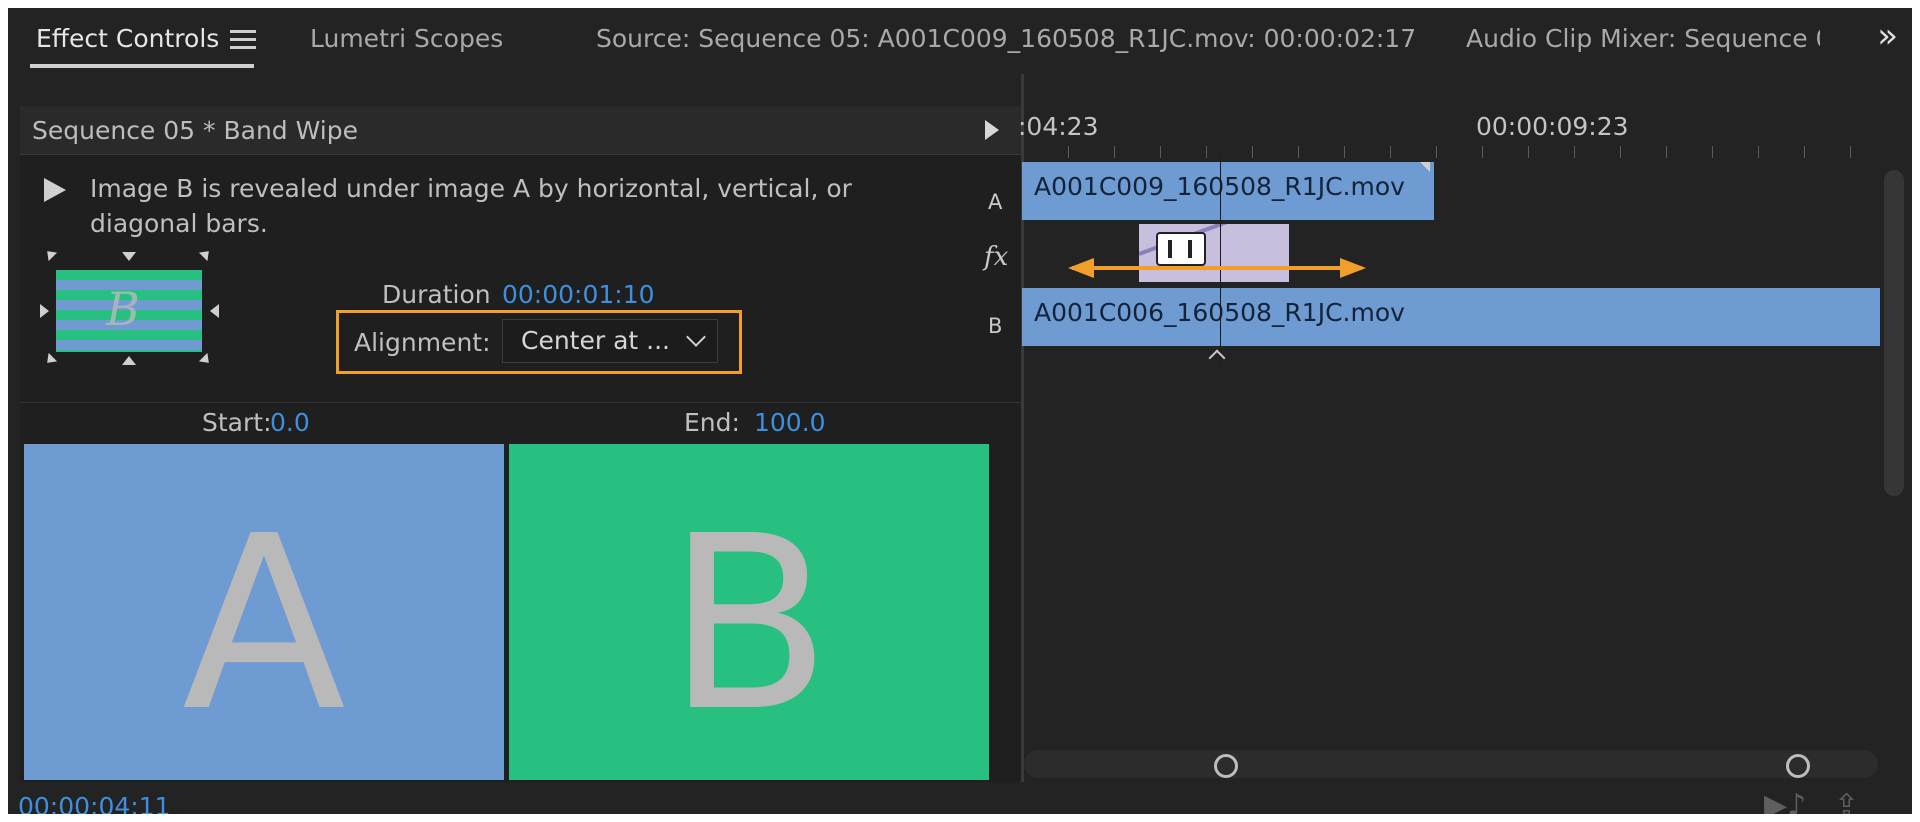 The height and width of the screenshot is (822, 1920). I want to click on sequence-title: Sequence 05 * Band Wipe, so click(195, 130).